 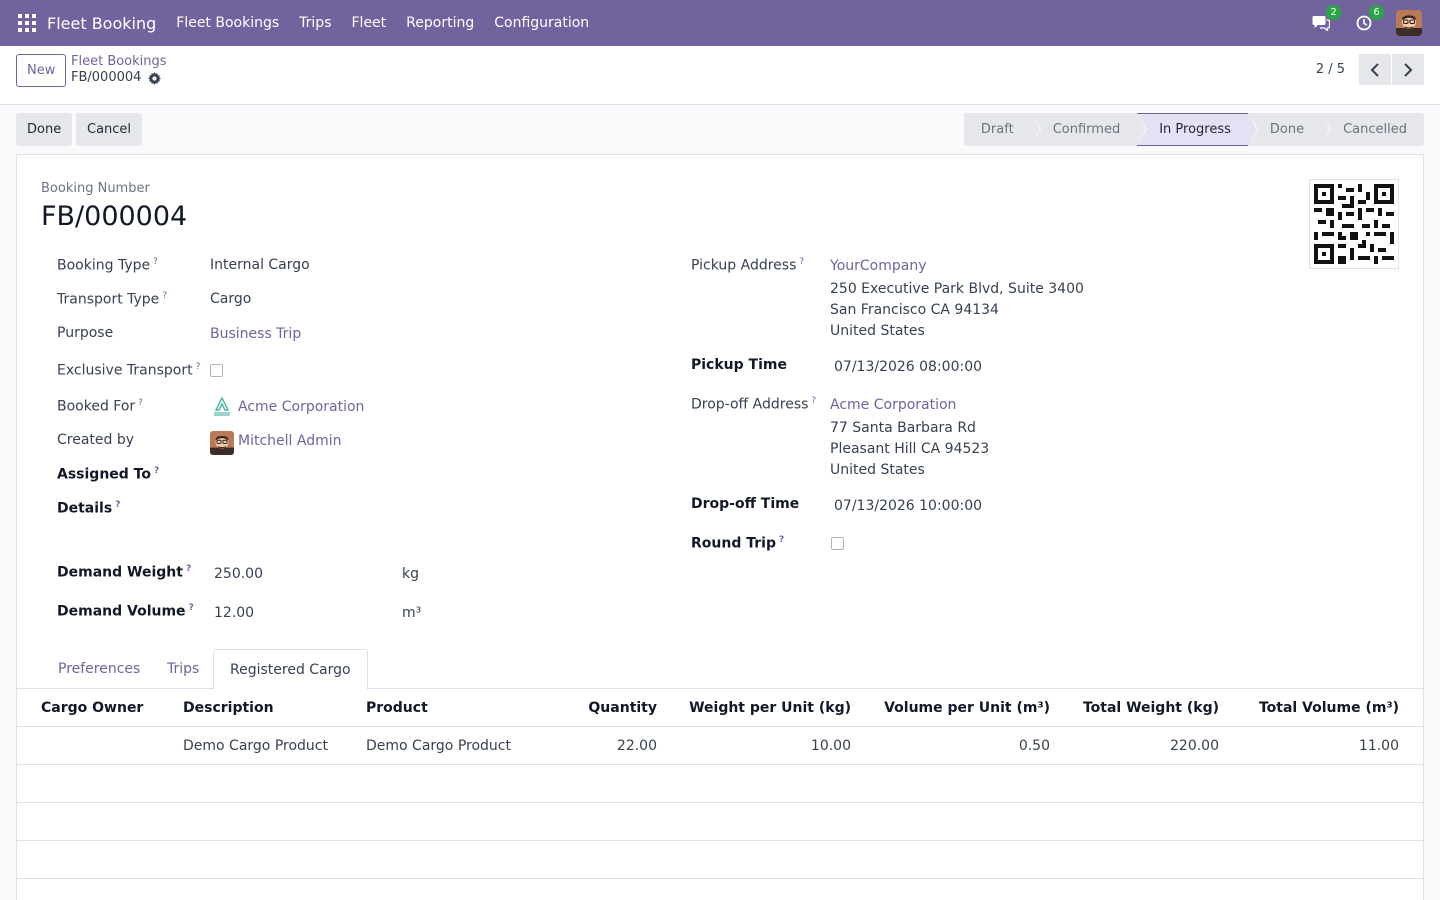 What do you see at coordinates (1289, 129) in the screenshot?
I see `stage-done: Done` at bounding box center [1289, 129].